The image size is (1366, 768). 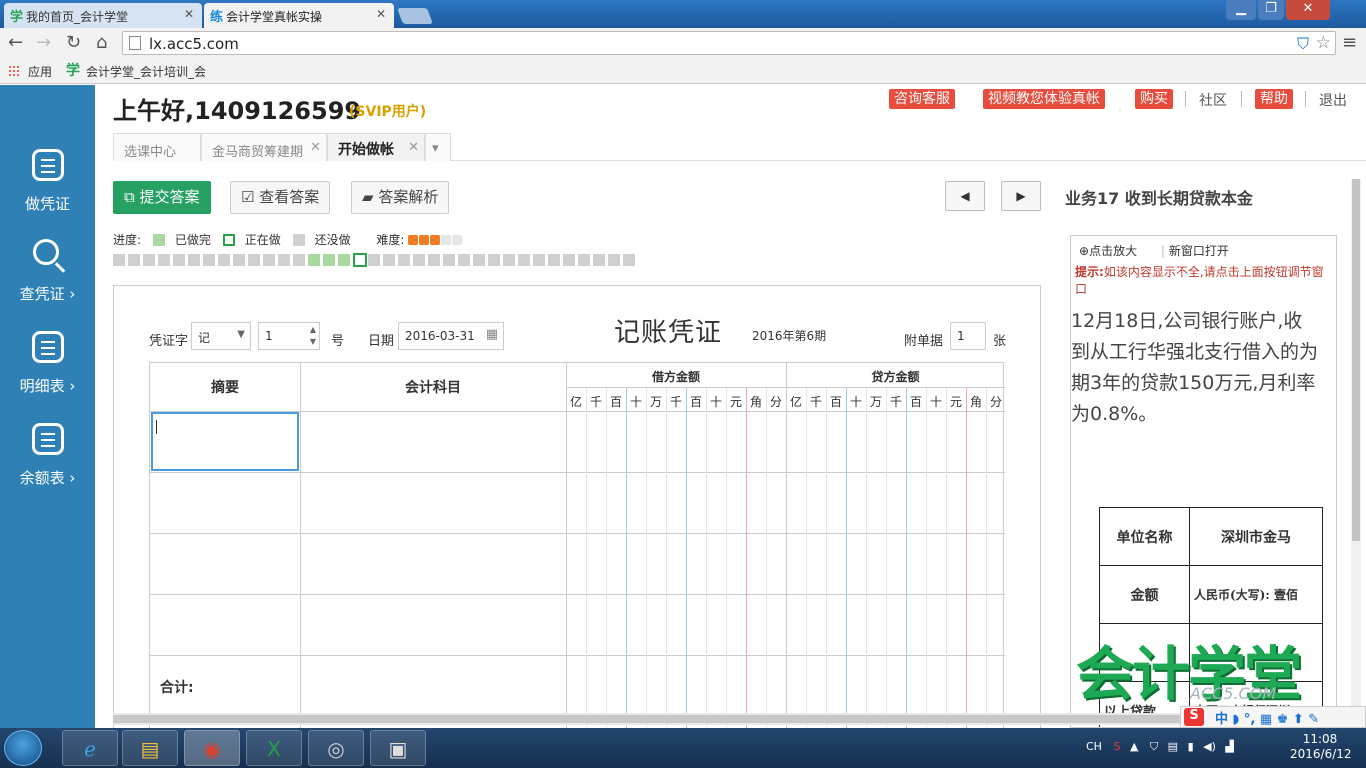 I want to click on logout-link: 退出, so click(x=1333, y=100).